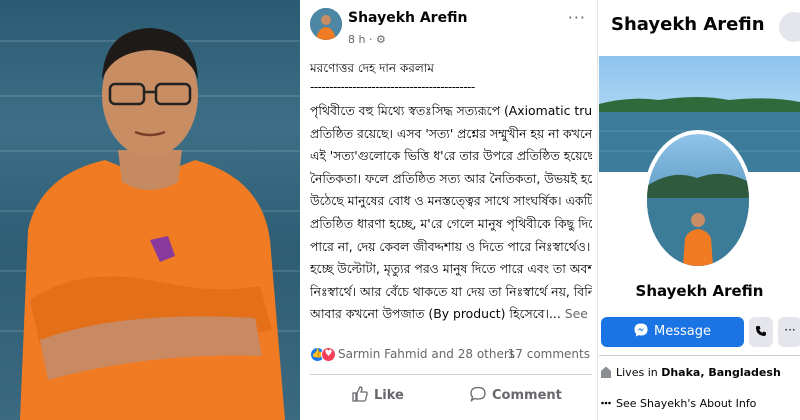 The height and width of the screenshot is (420, 800). What do you see at coordinates (789, 27) in the screenshot?
I see `search-icon` at bounding box center [789, 27].